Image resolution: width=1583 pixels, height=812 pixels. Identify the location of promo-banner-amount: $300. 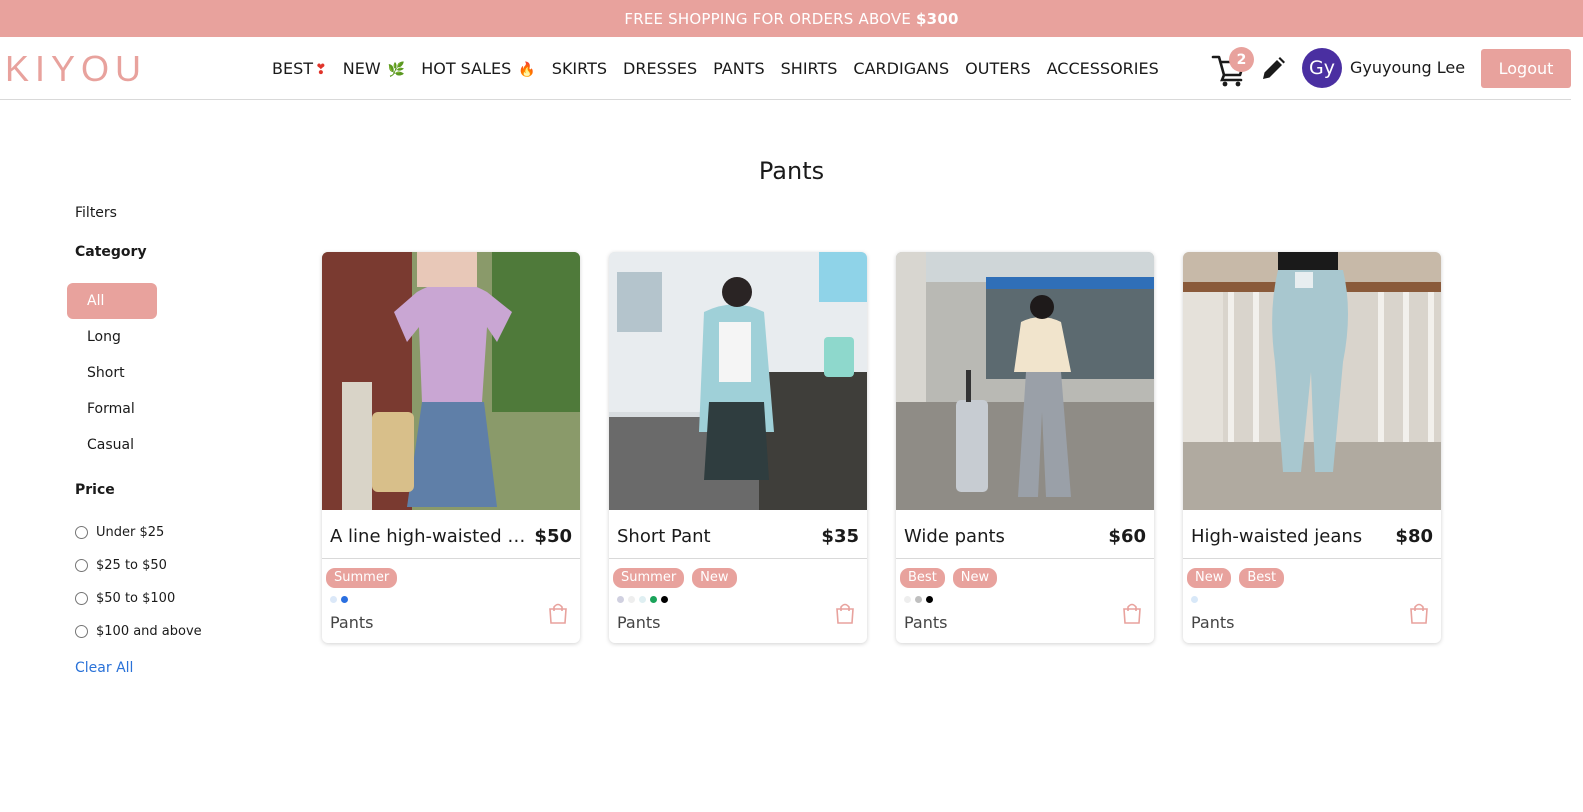
(937, 18).